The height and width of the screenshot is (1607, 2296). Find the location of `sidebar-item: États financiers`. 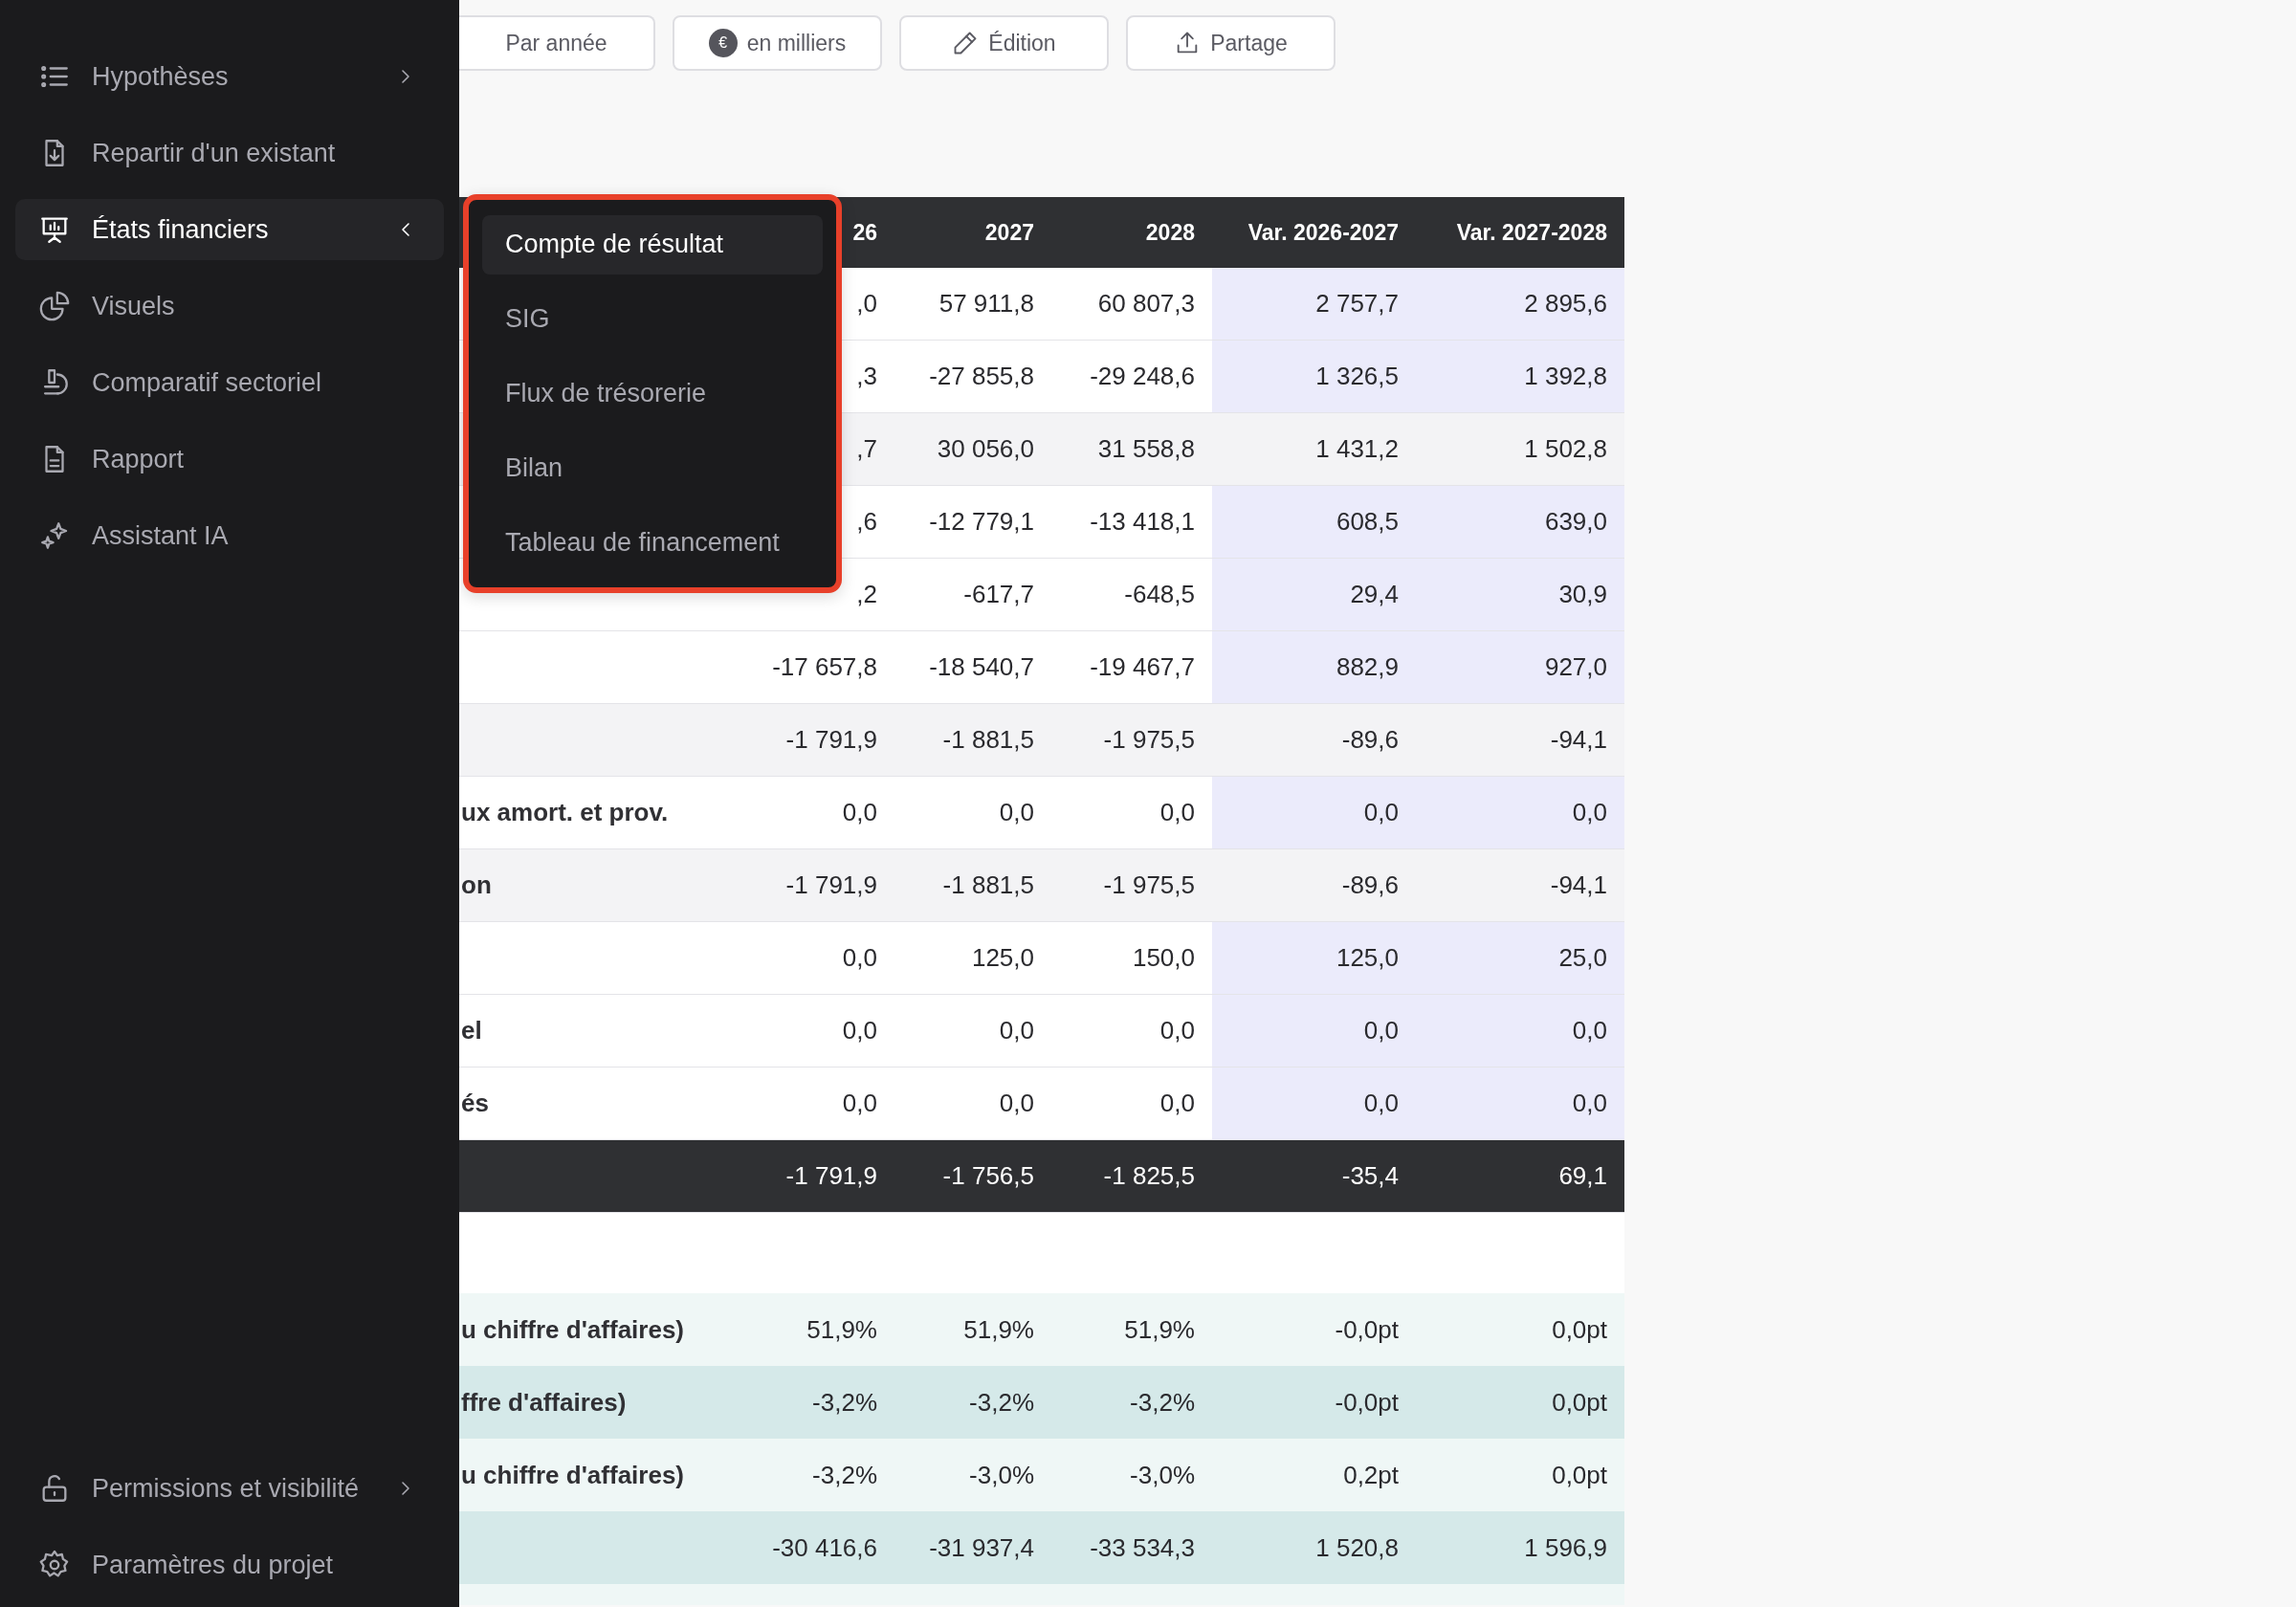

sidebar-item: États financiers is located at coordinates (229, 229).